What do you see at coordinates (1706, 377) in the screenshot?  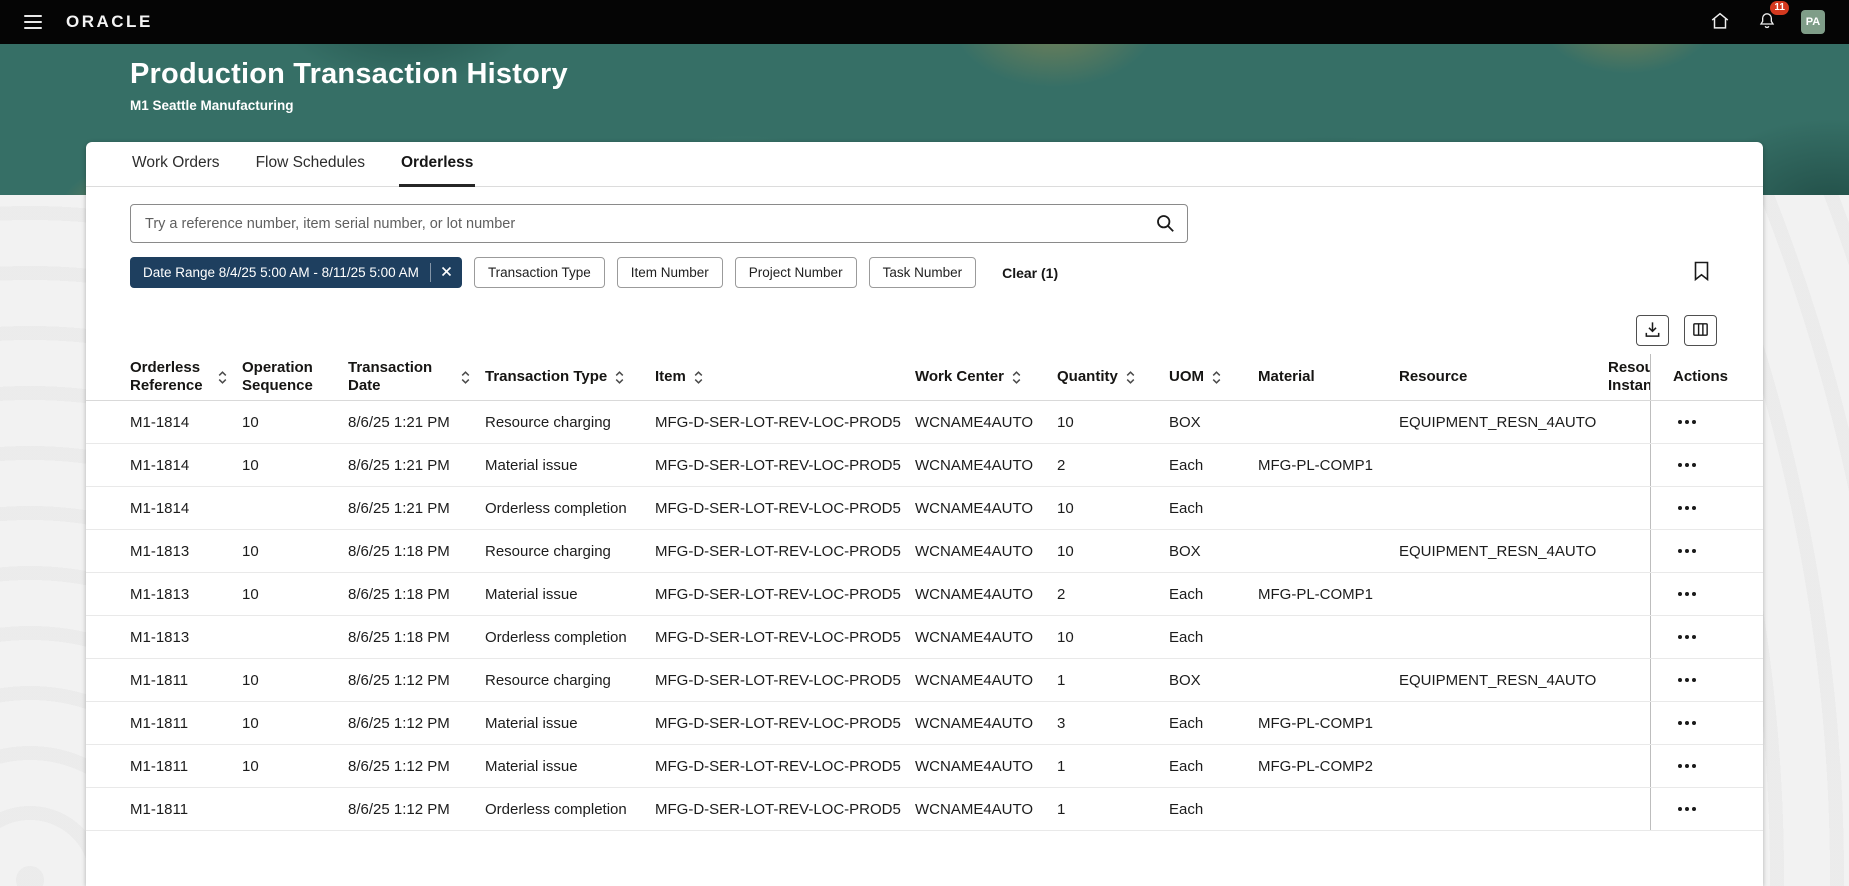 I see `column-header-actions: Actions` at bounding box center [1706, 377].